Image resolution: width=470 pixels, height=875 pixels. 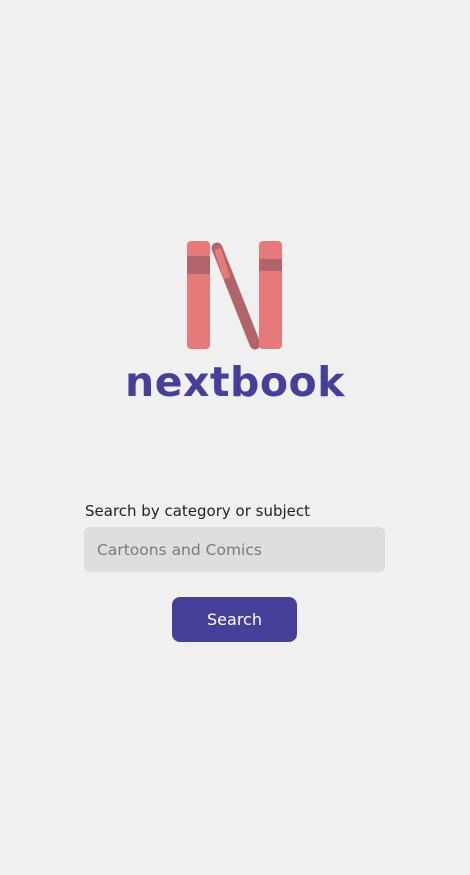 I want to click on search-label: Search by category or subject, so click(x=198, y=511).